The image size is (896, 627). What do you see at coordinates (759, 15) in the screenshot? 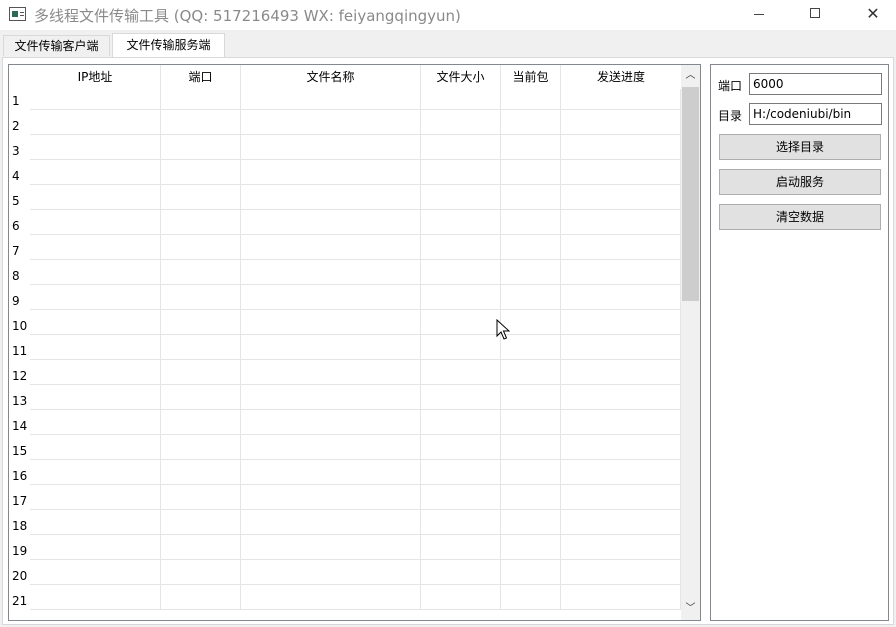
I see `minimize-button` at bounding box center [759, 15].